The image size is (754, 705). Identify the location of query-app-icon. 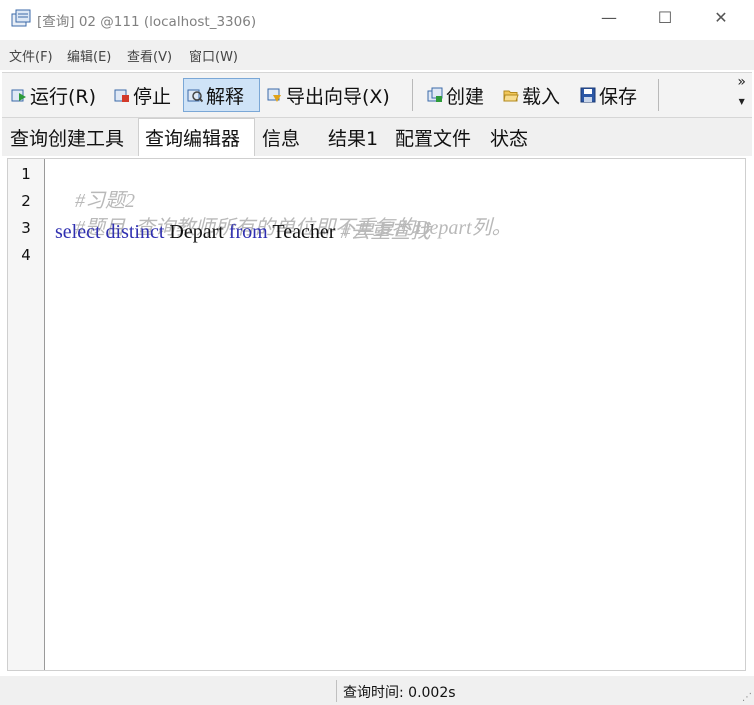
(21, 18).